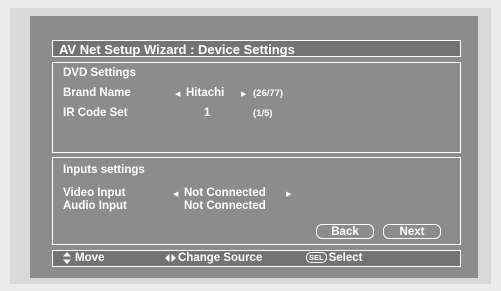 The image size is (501, 291). Describe the element at coordinates (345, 231) in the screenshot. I see `back-button: Back` at that location.